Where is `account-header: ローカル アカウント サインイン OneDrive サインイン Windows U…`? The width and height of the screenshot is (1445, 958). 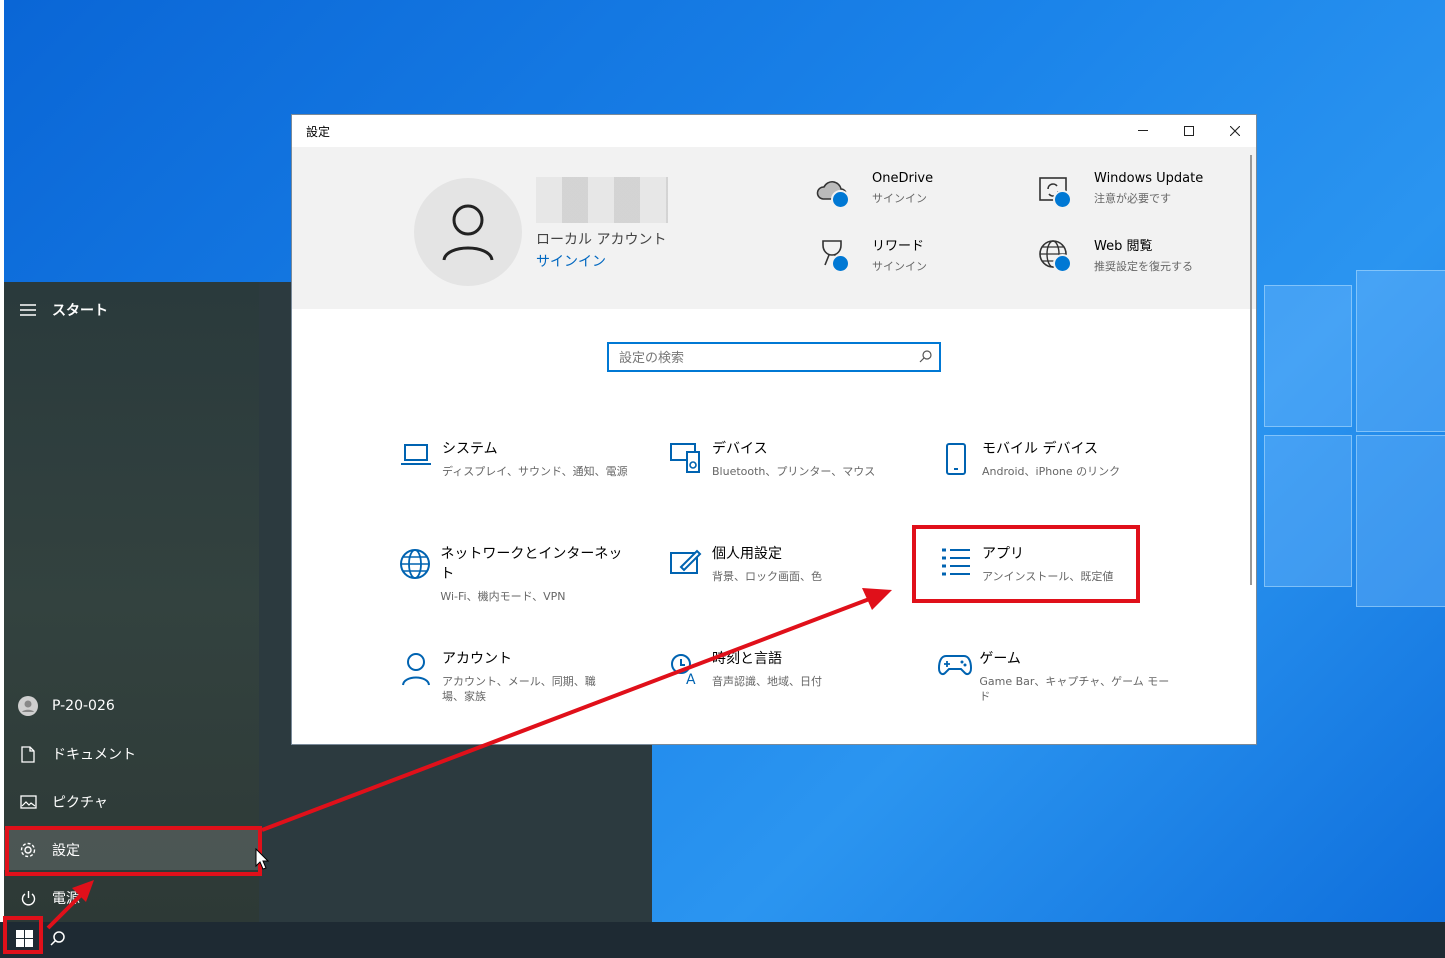
account-header: ローカル アカウント サインイン OneDrive サインイン Windows U… is located at coordinates (774, 228).